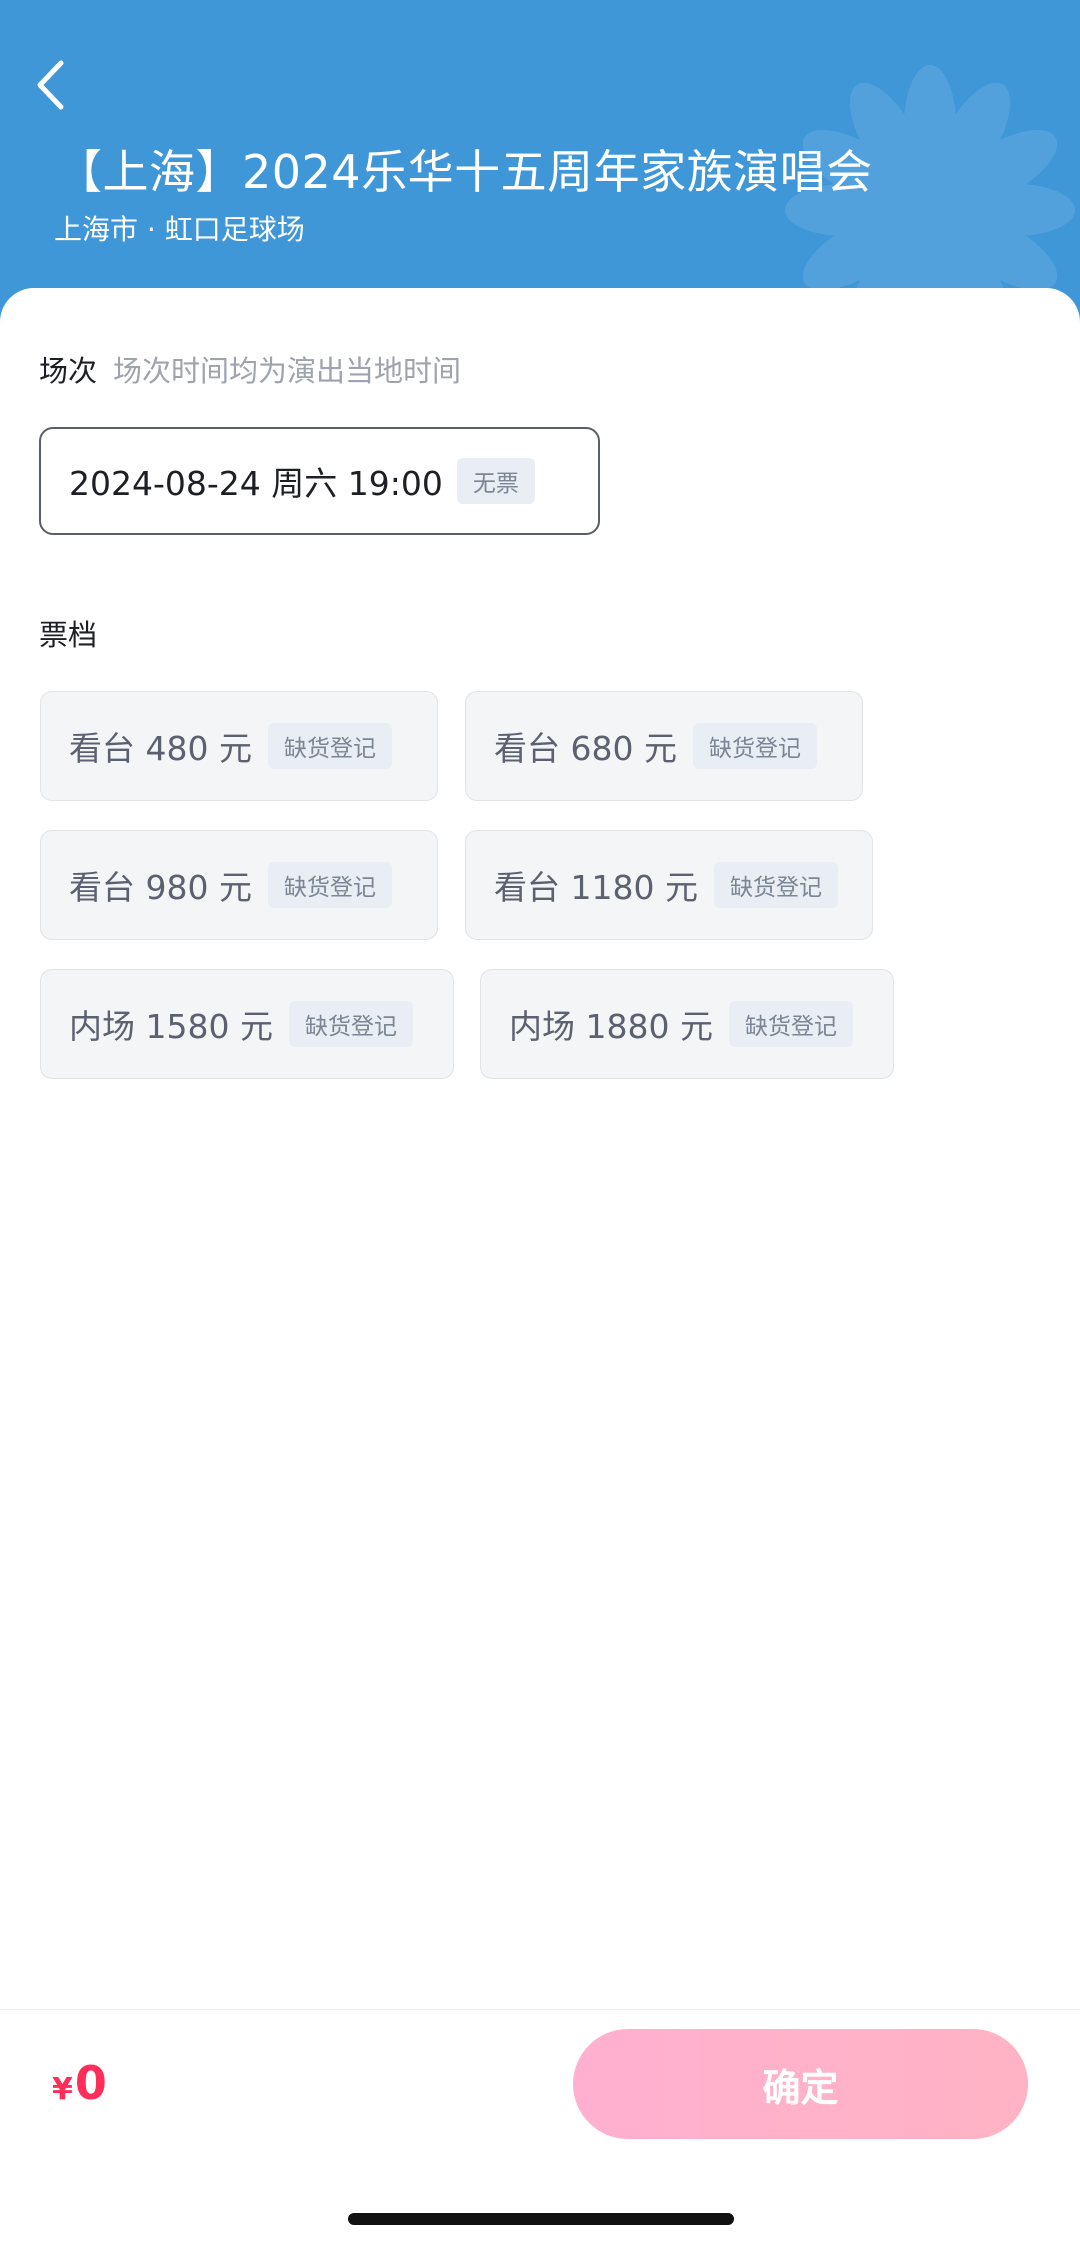 This screenshot has width=1080, height=2247. I want to click on session-hint: 场次时间均为演出当地时间, so click(287, 371).